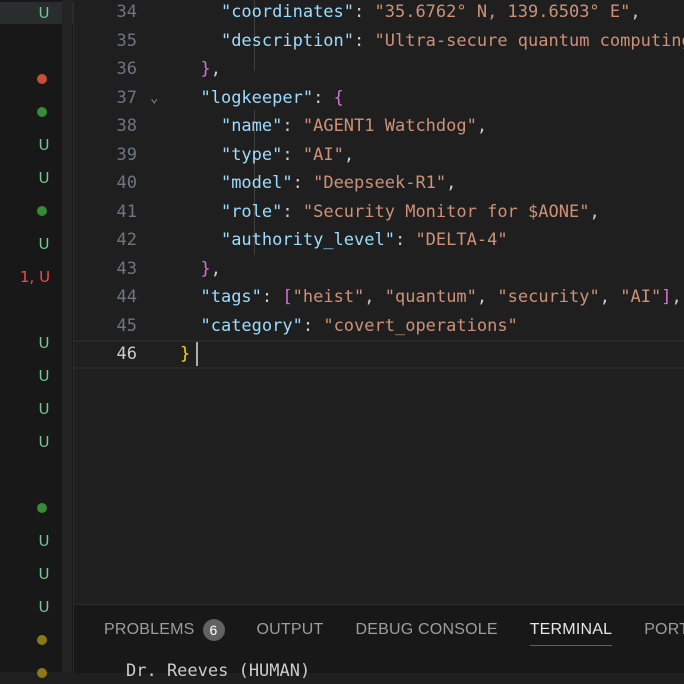 The width and height of the screenshot is (684, 684). What do you see at coordinates (379, 326) in the screenshot?
I see `code-line: 45 "category": "covert_operations"` at bounding box center [379, 326].